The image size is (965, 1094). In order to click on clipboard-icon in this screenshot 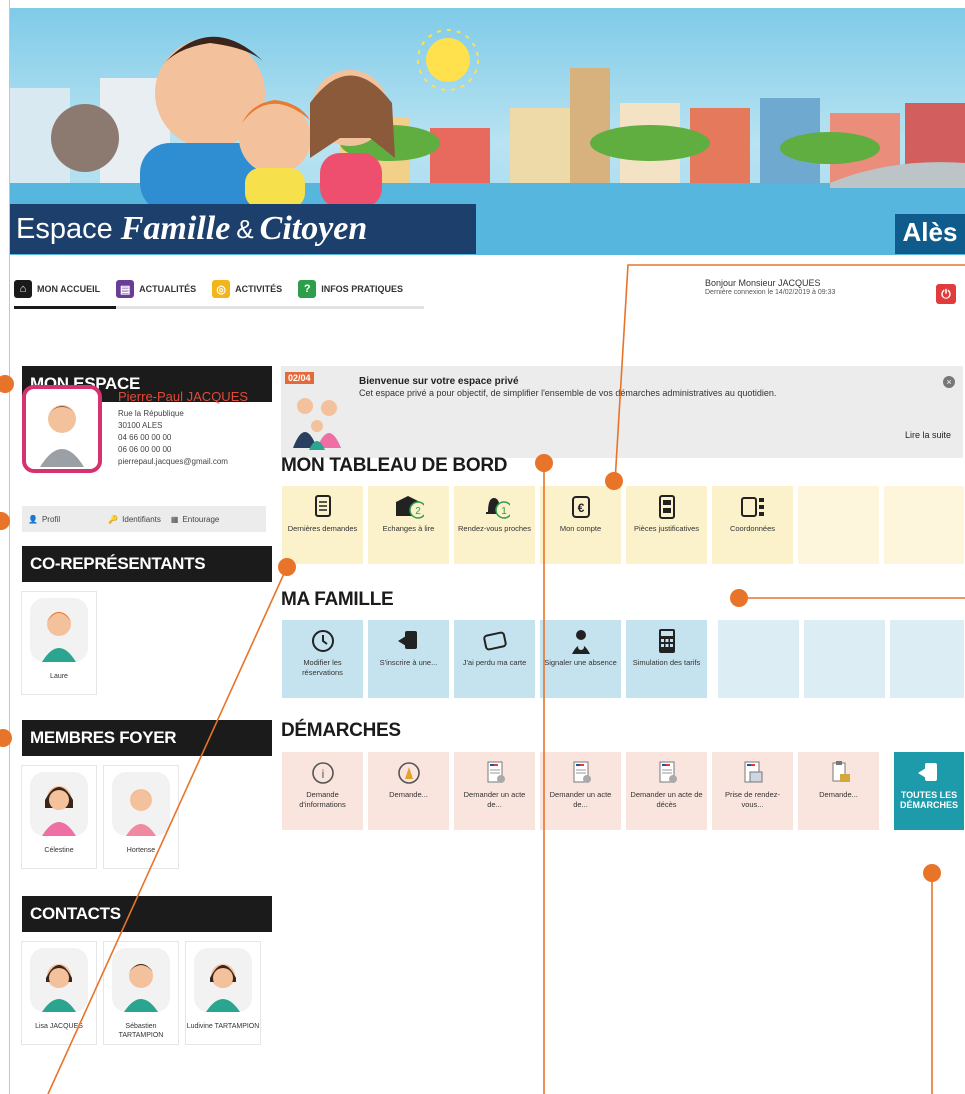, I will do `click(841, 771)`.